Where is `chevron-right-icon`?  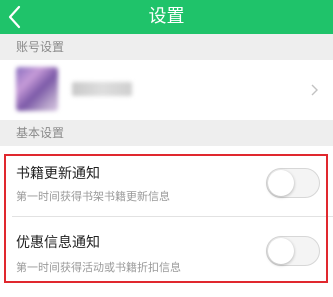
chevron-right-icon is located at coordinates (314, 90).